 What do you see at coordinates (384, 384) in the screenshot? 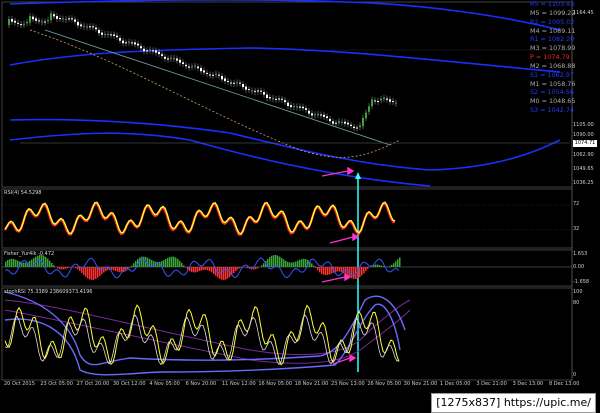
I see `time-tick: 26 Nov 05:00` at bounding box center [384, 384].